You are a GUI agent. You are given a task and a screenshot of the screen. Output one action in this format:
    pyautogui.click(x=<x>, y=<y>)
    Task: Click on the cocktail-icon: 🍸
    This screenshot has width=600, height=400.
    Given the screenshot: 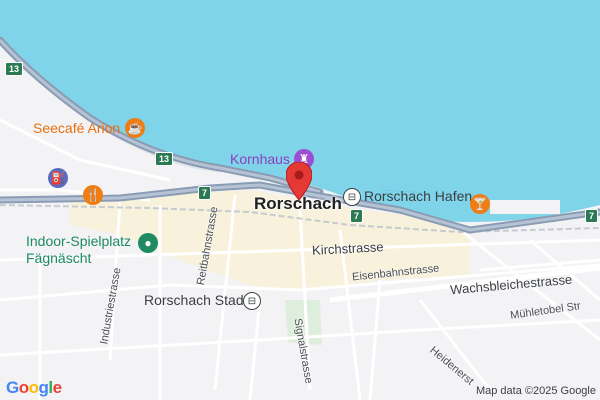 What is the action you would take?
    pyautogui.click(x=480, y=204)
    